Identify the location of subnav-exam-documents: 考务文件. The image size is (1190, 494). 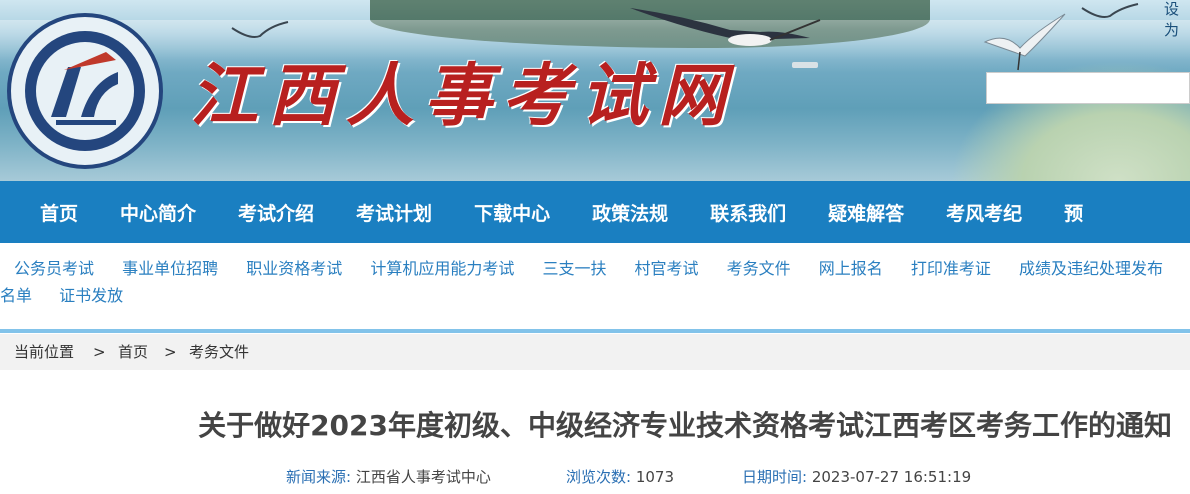
(759, 268).